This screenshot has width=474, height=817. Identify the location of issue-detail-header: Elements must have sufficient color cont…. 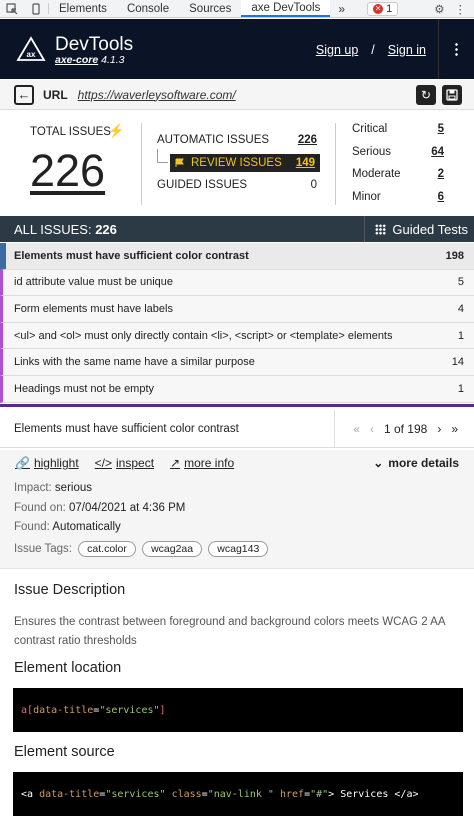
(237, 428).